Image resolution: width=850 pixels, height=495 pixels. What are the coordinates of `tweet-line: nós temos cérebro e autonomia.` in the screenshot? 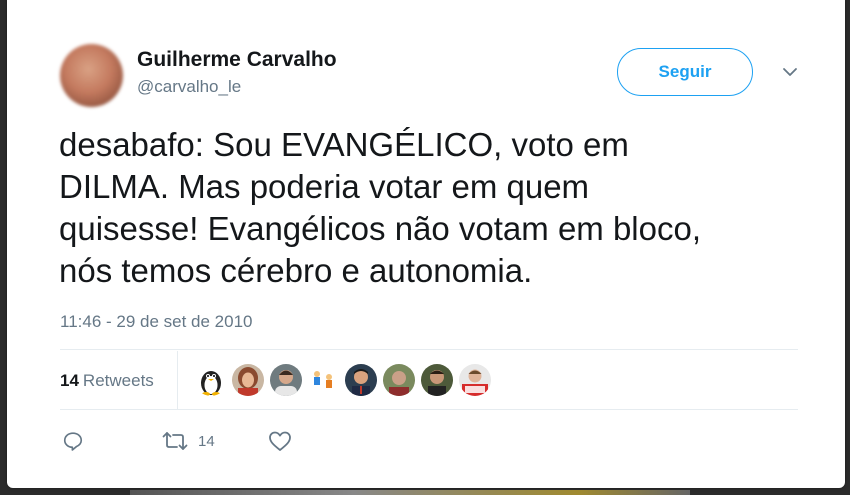 It's located at (296, 270).